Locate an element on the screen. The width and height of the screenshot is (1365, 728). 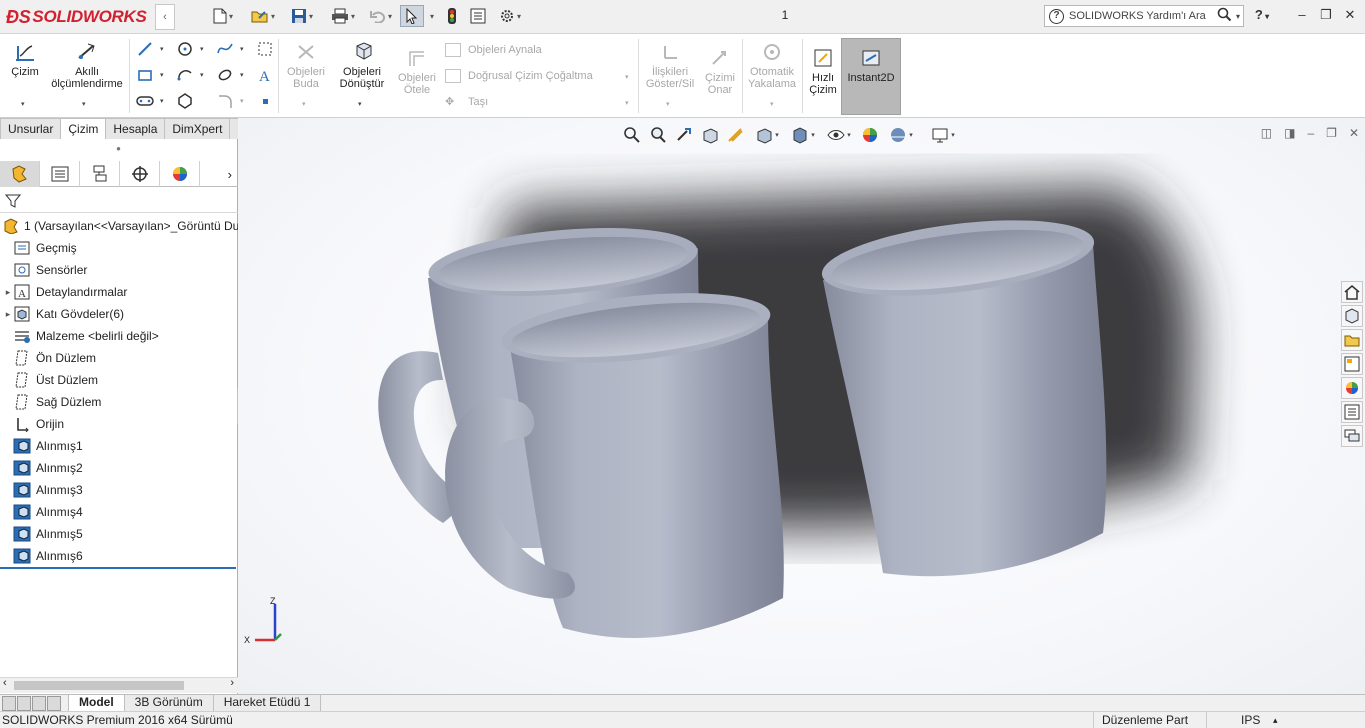
polygon-tool is located at coordinates (185, 101).